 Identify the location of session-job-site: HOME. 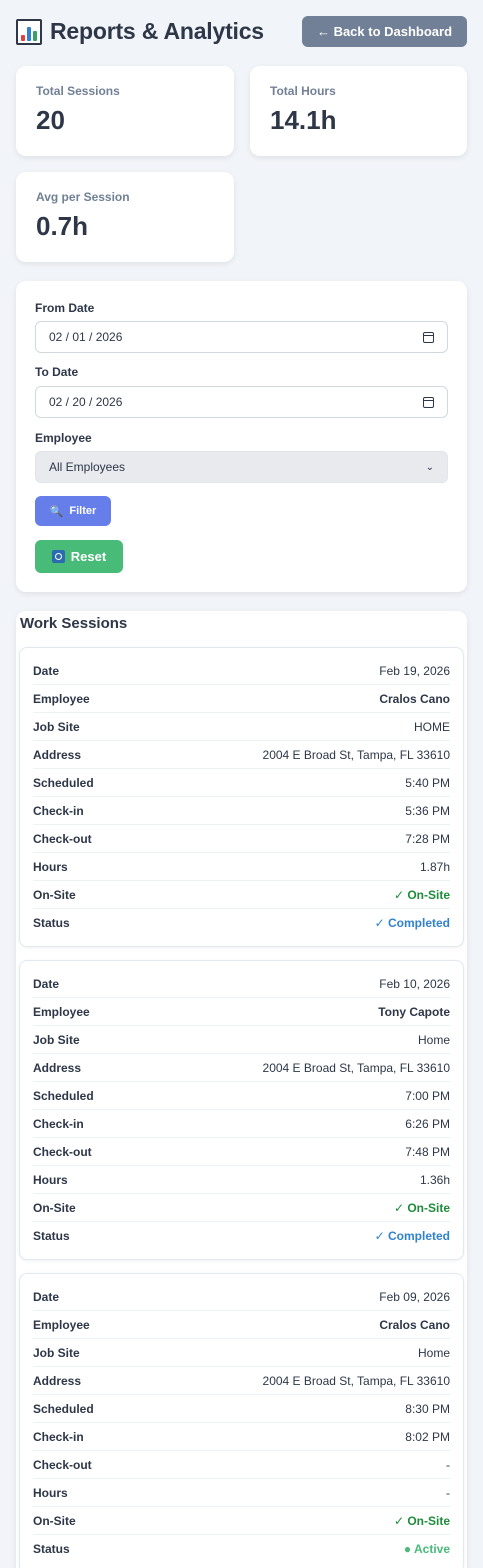
(432, 726).